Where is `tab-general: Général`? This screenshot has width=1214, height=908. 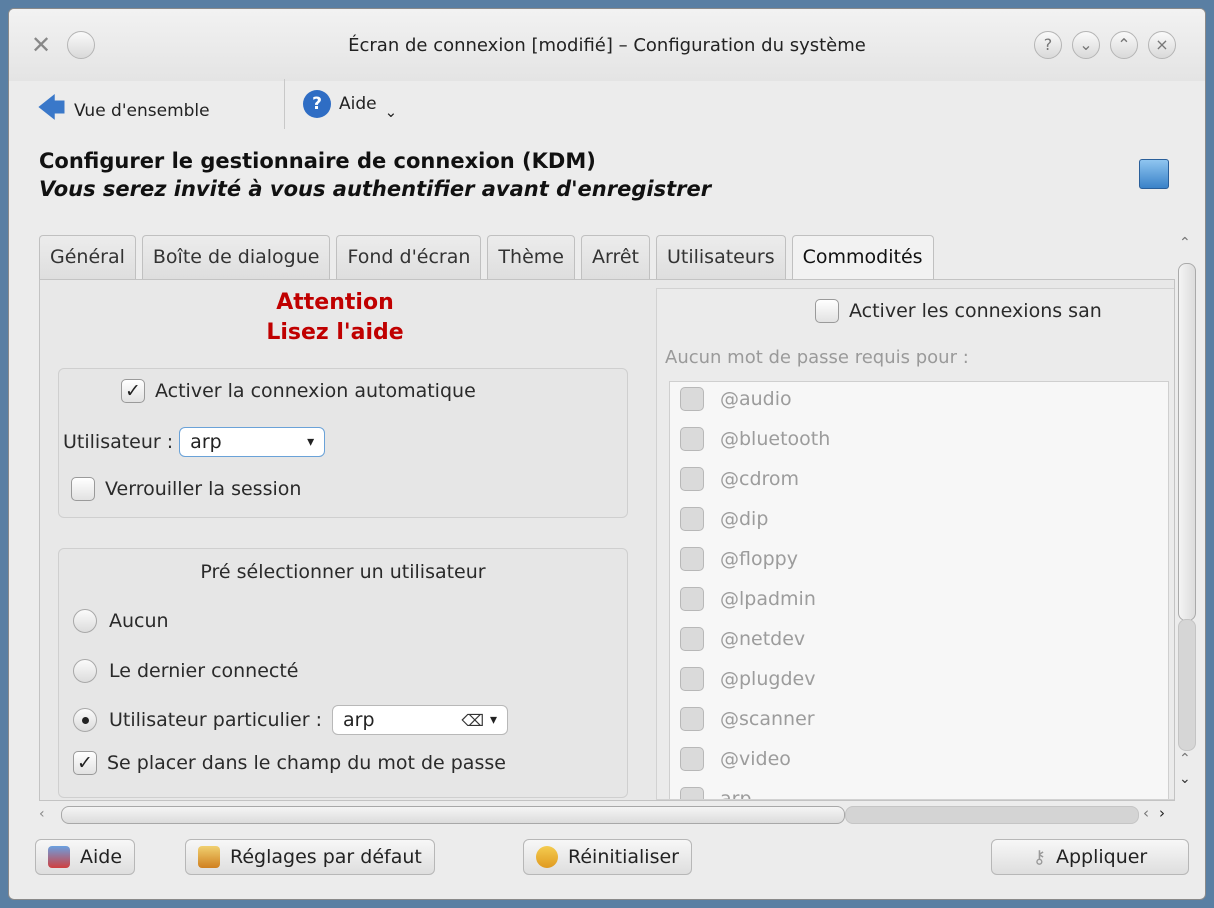
tab-general: Général is located at coordinates (87, 257).